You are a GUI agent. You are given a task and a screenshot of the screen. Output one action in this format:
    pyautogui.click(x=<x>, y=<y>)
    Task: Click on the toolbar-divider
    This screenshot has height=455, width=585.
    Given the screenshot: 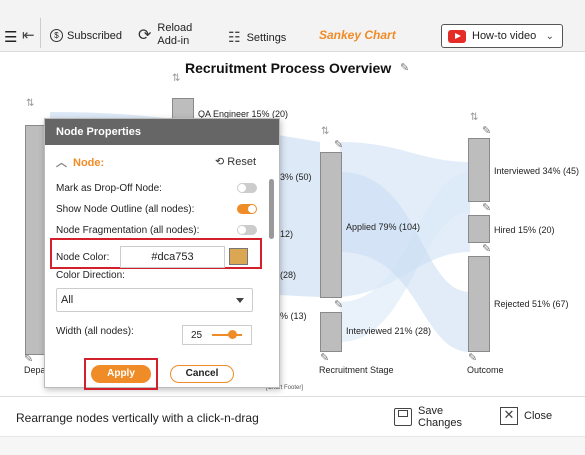 What is the action you would take?
    pyautogui.click(x=40, y=33)
    